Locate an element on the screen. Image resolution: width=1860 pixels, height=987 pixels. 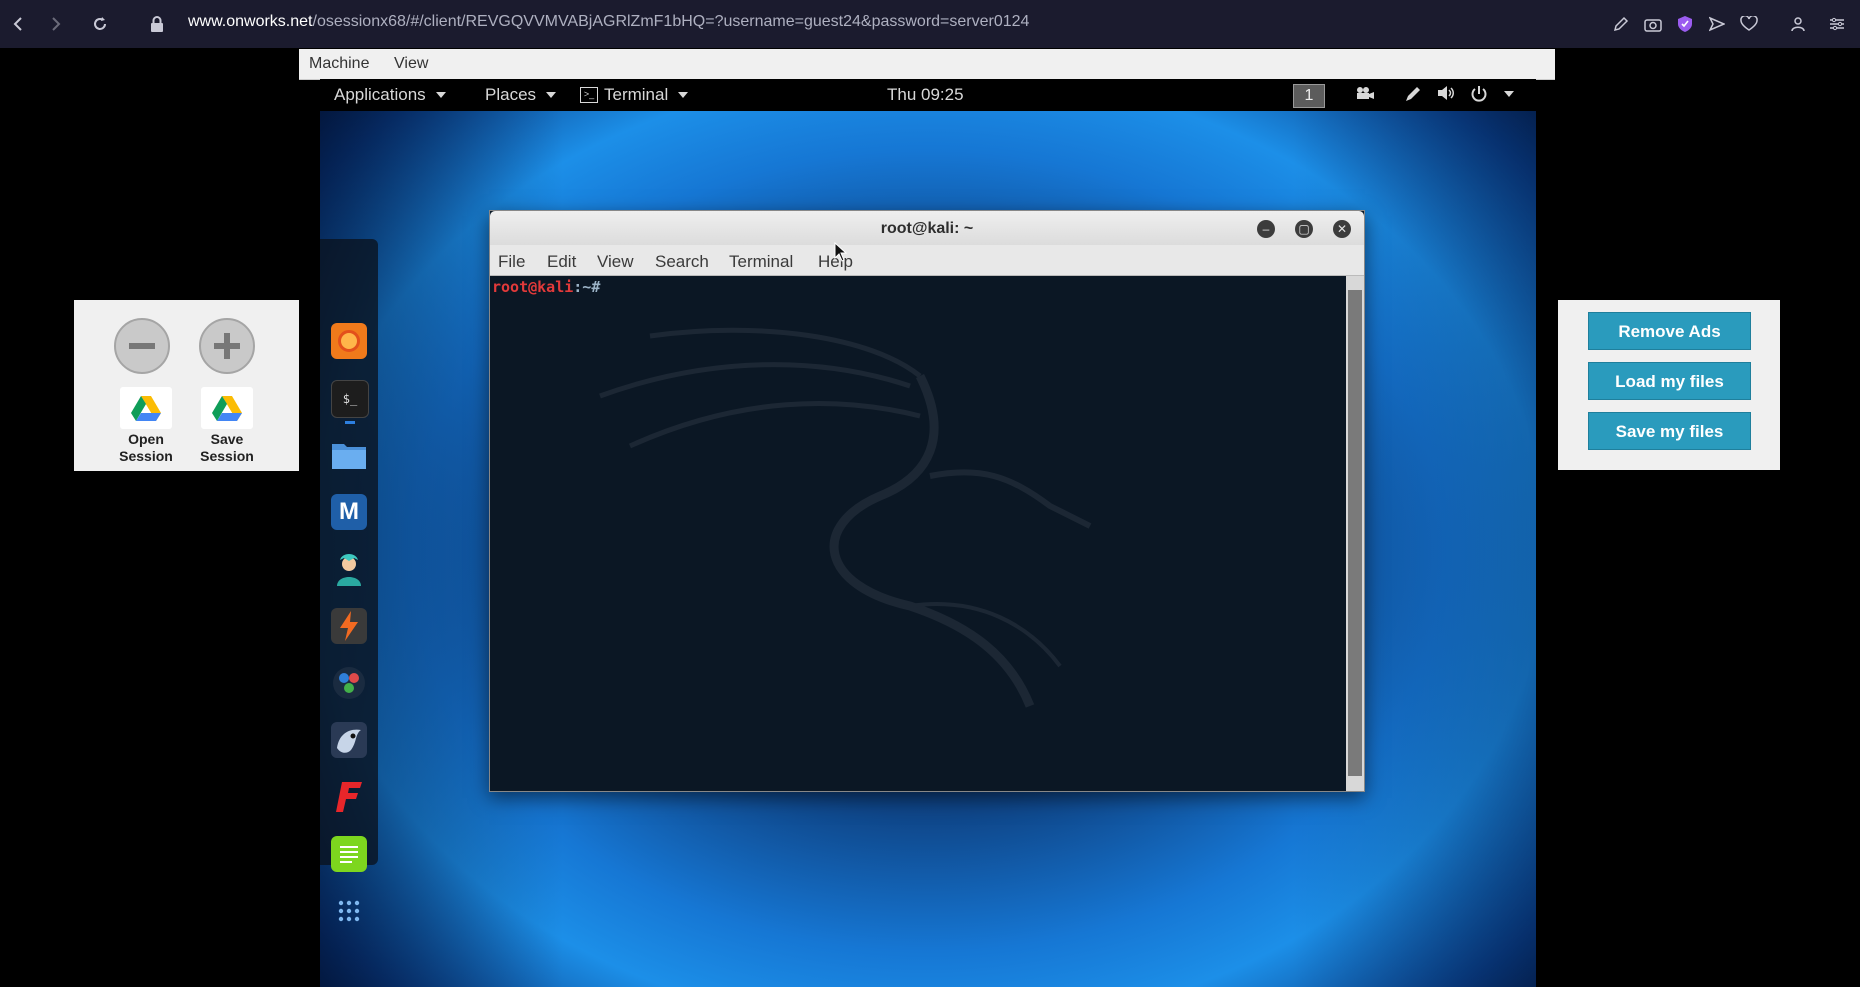
reload-icon is located at coordinates (100, 24).